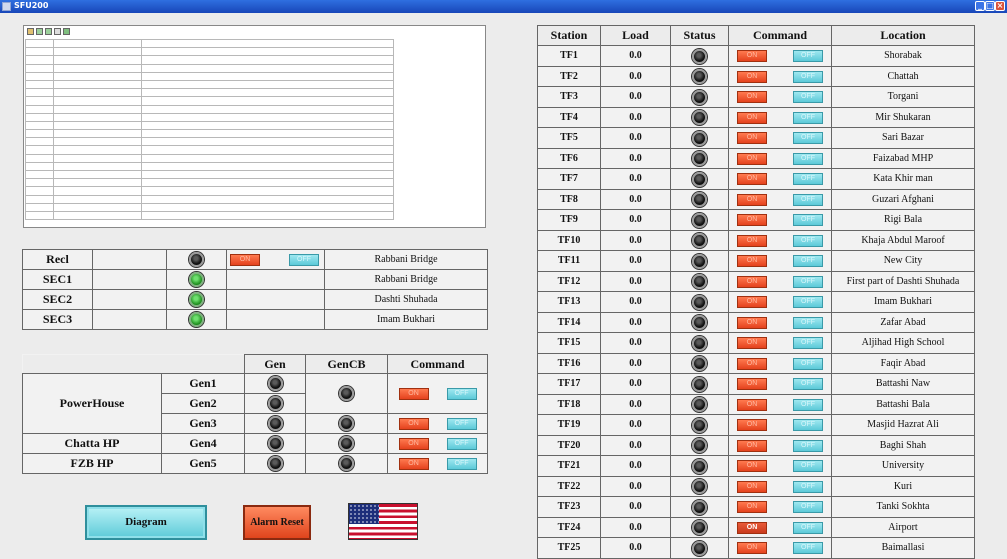 The width and height of the screenshot is (1007, 559). I want to click on us-flag-icon, so click(383, 521).